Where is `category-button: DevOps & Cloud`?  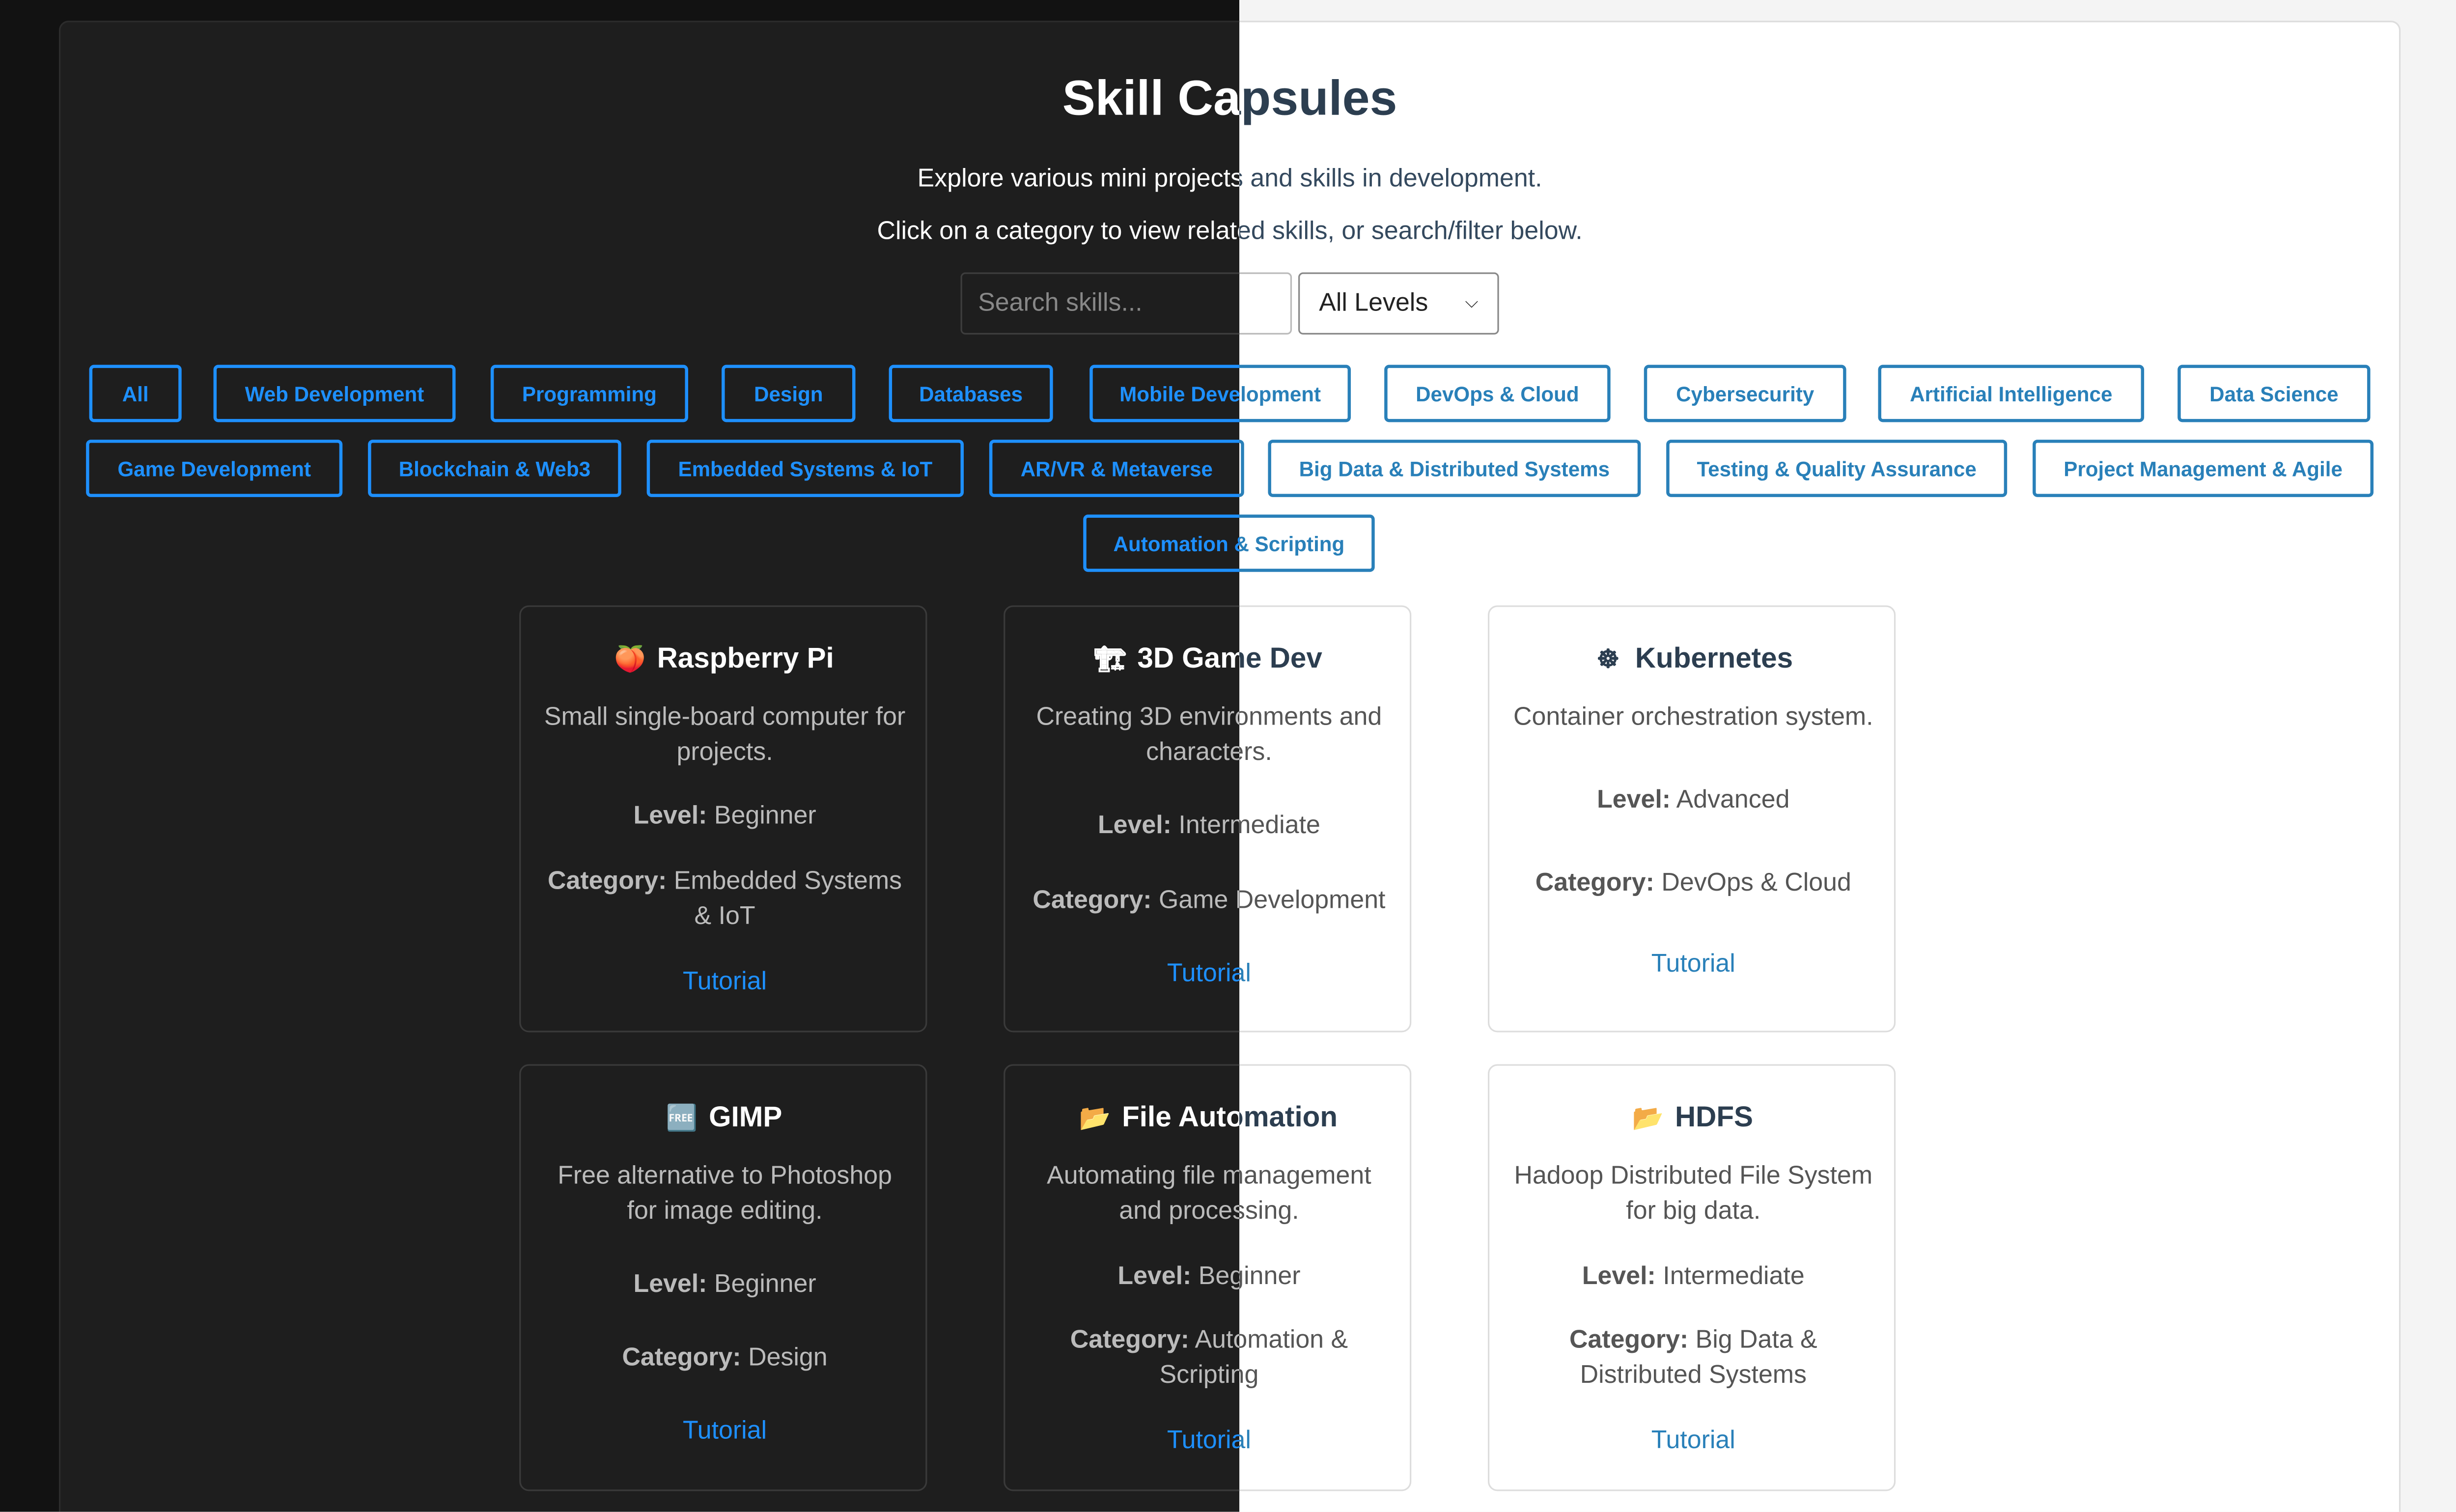 category-button: DevOps & Cloud is located at coordinates (1498, 393).